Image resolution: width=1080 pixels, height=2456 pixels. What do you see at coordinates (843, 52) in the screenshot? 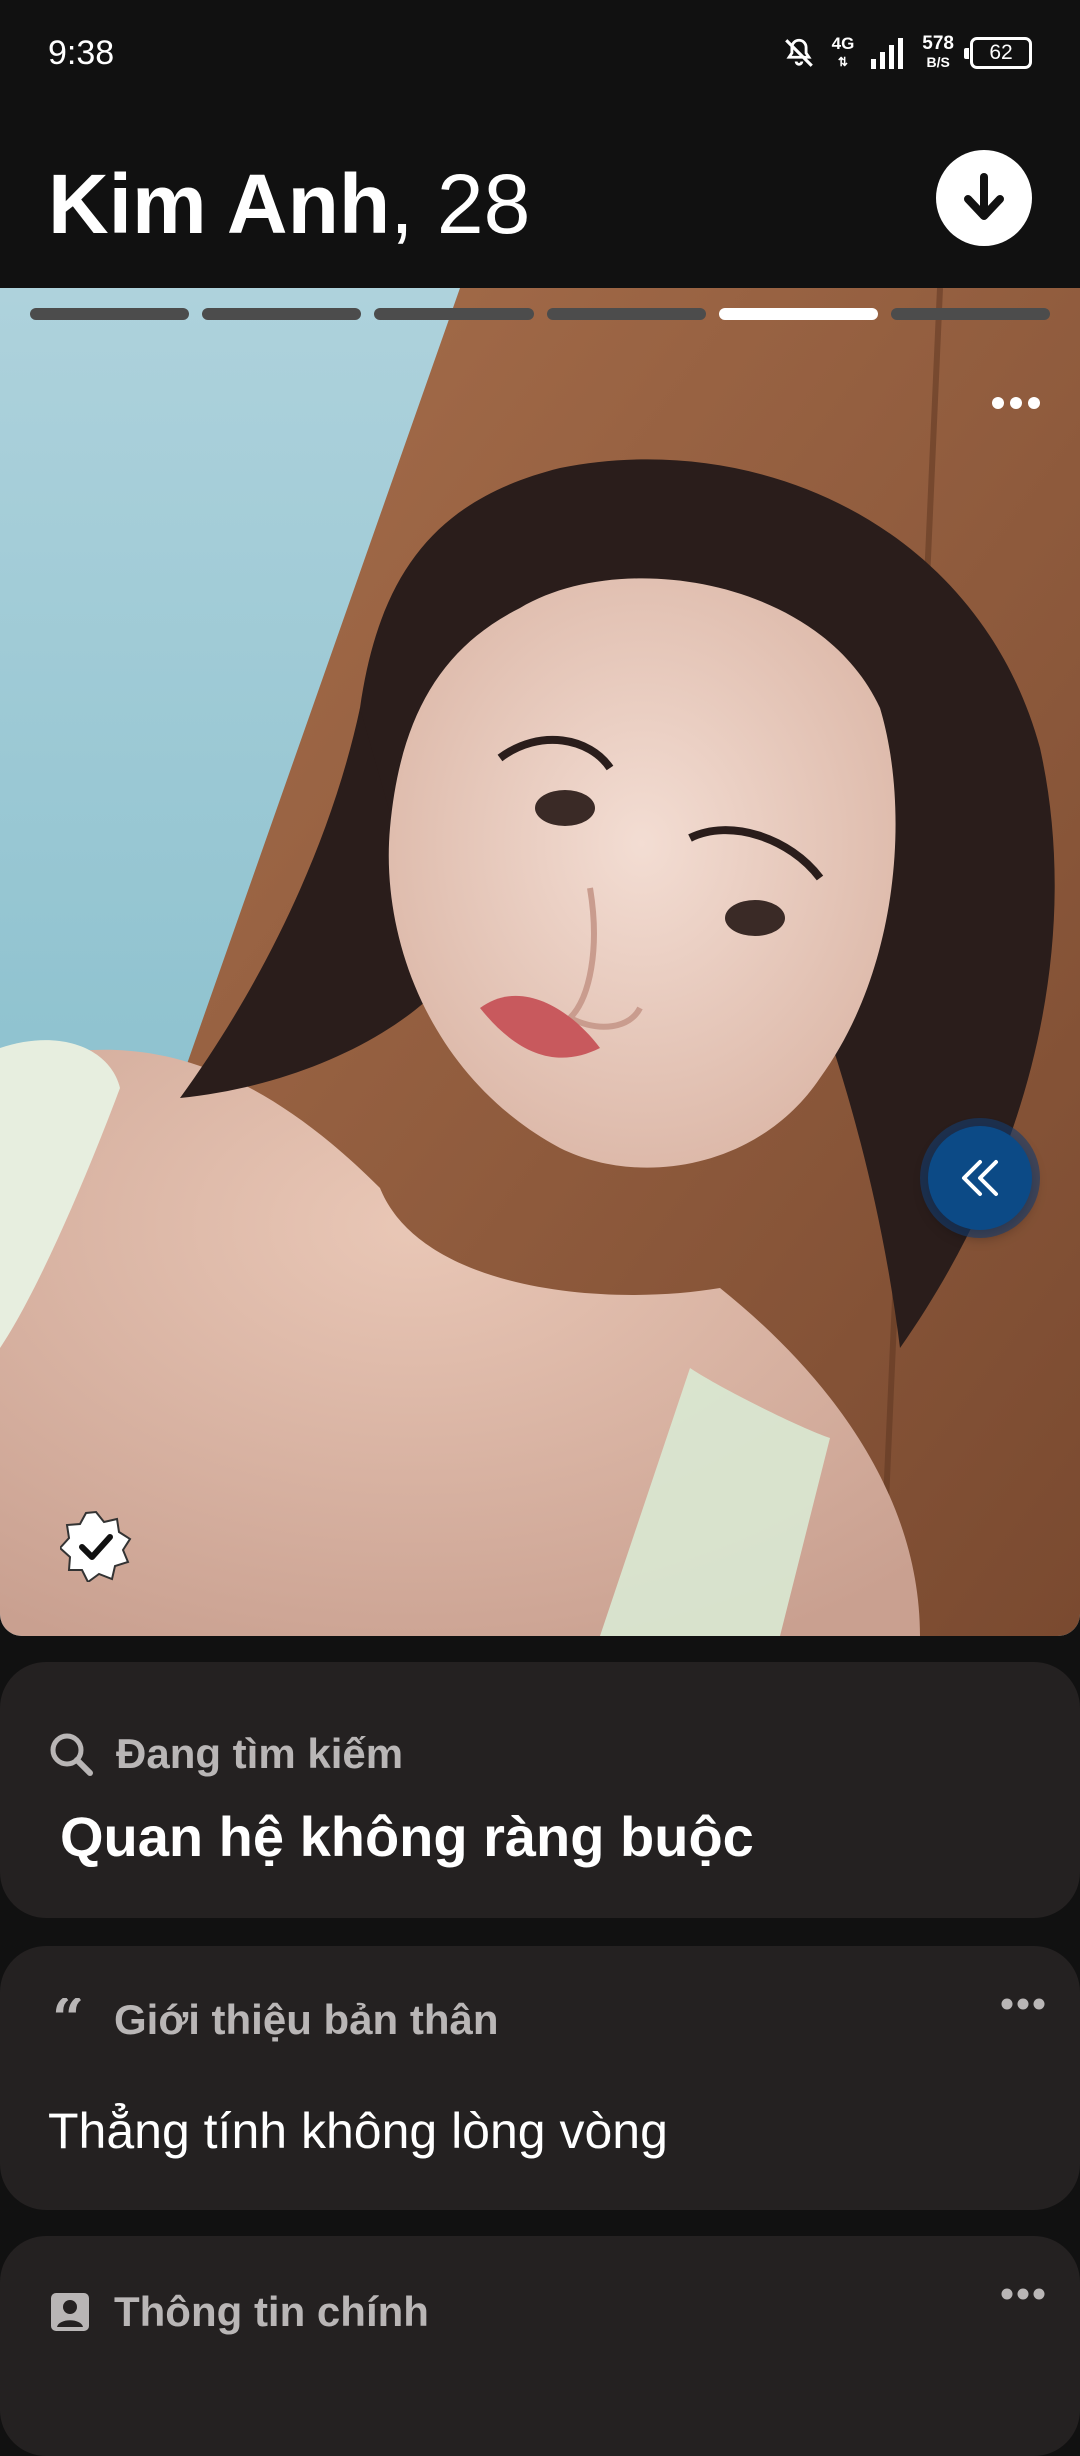
I see `network-type: 4G ⇅` at bounding box center [843, 52].